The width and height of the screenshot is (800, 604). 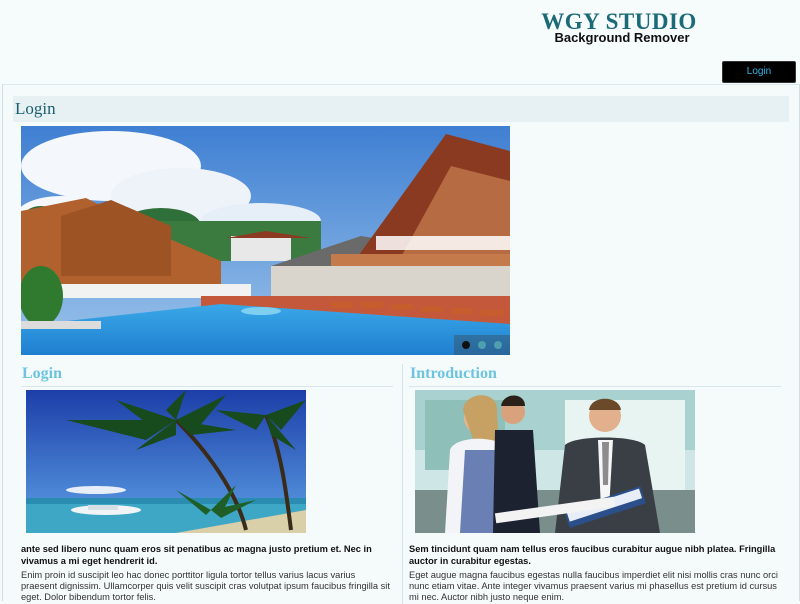 I want to click on slider-dots, so click(x=482, y=345).